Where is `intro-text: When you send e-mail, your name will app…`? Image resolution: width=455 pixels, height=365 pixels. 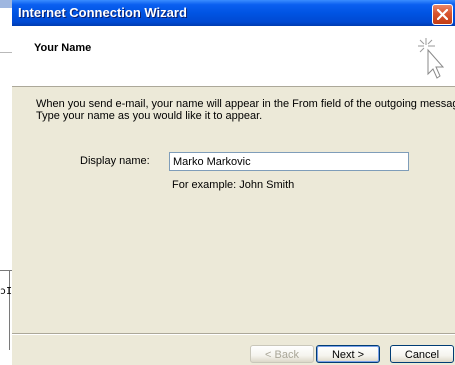 intro-text: When you send e-mail, your name will app… is located at coordinates (245, 110).